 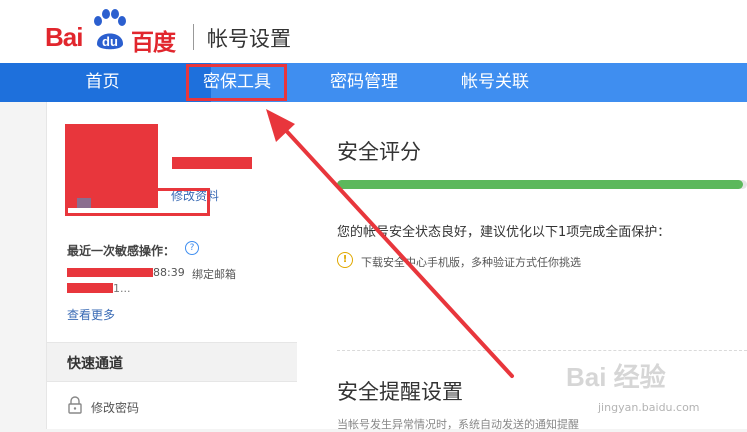 What do you see at coordinates (471, 262) in the screenshot?
I see `download-app-tip: 下载安全中心手机版，多种验证方式任你挑选` at bounding box center [471, 262].